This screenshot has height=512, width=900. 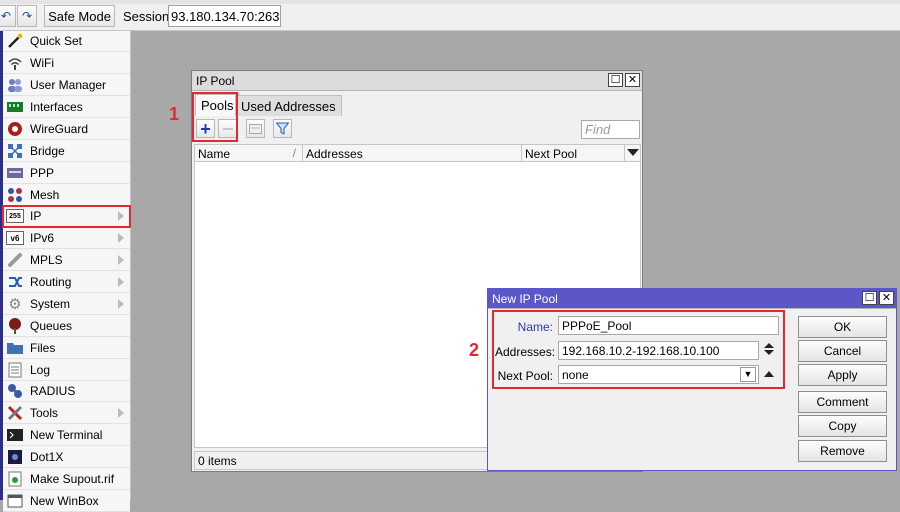 I want to click on sidebar-item-interfaces: Interfaces, so click(x=66, y=107).